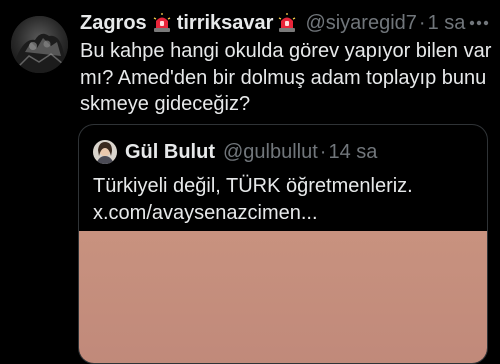  I want to click on author-name: Zagros, so click(113, 23).